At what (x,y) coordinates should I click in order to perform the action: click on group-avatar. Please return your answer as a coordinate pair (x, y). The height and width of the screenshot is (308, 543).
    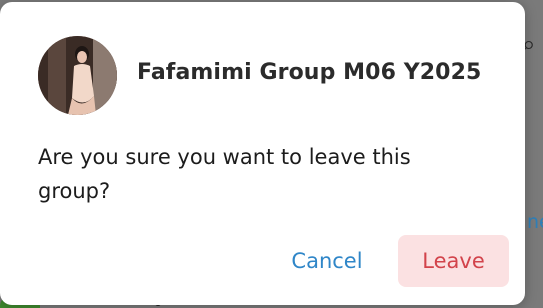
    Looking at the image, I should click on (77, 75).